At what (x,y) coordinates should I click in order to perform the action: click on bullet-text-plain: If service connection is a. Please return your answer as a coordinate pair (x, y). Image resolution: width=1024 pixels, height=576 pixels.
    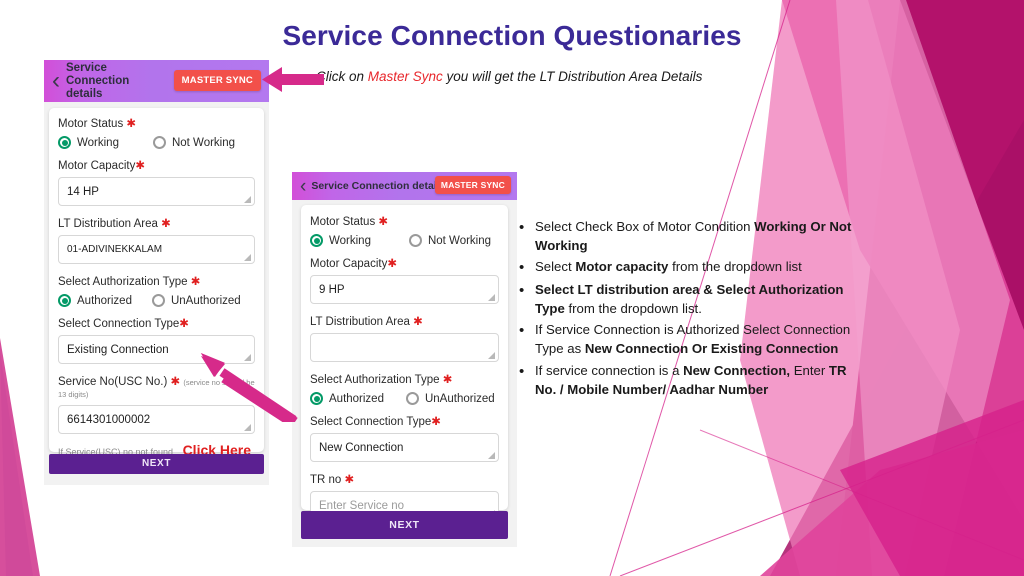
    Looking at the image, I should click on (609, 370).